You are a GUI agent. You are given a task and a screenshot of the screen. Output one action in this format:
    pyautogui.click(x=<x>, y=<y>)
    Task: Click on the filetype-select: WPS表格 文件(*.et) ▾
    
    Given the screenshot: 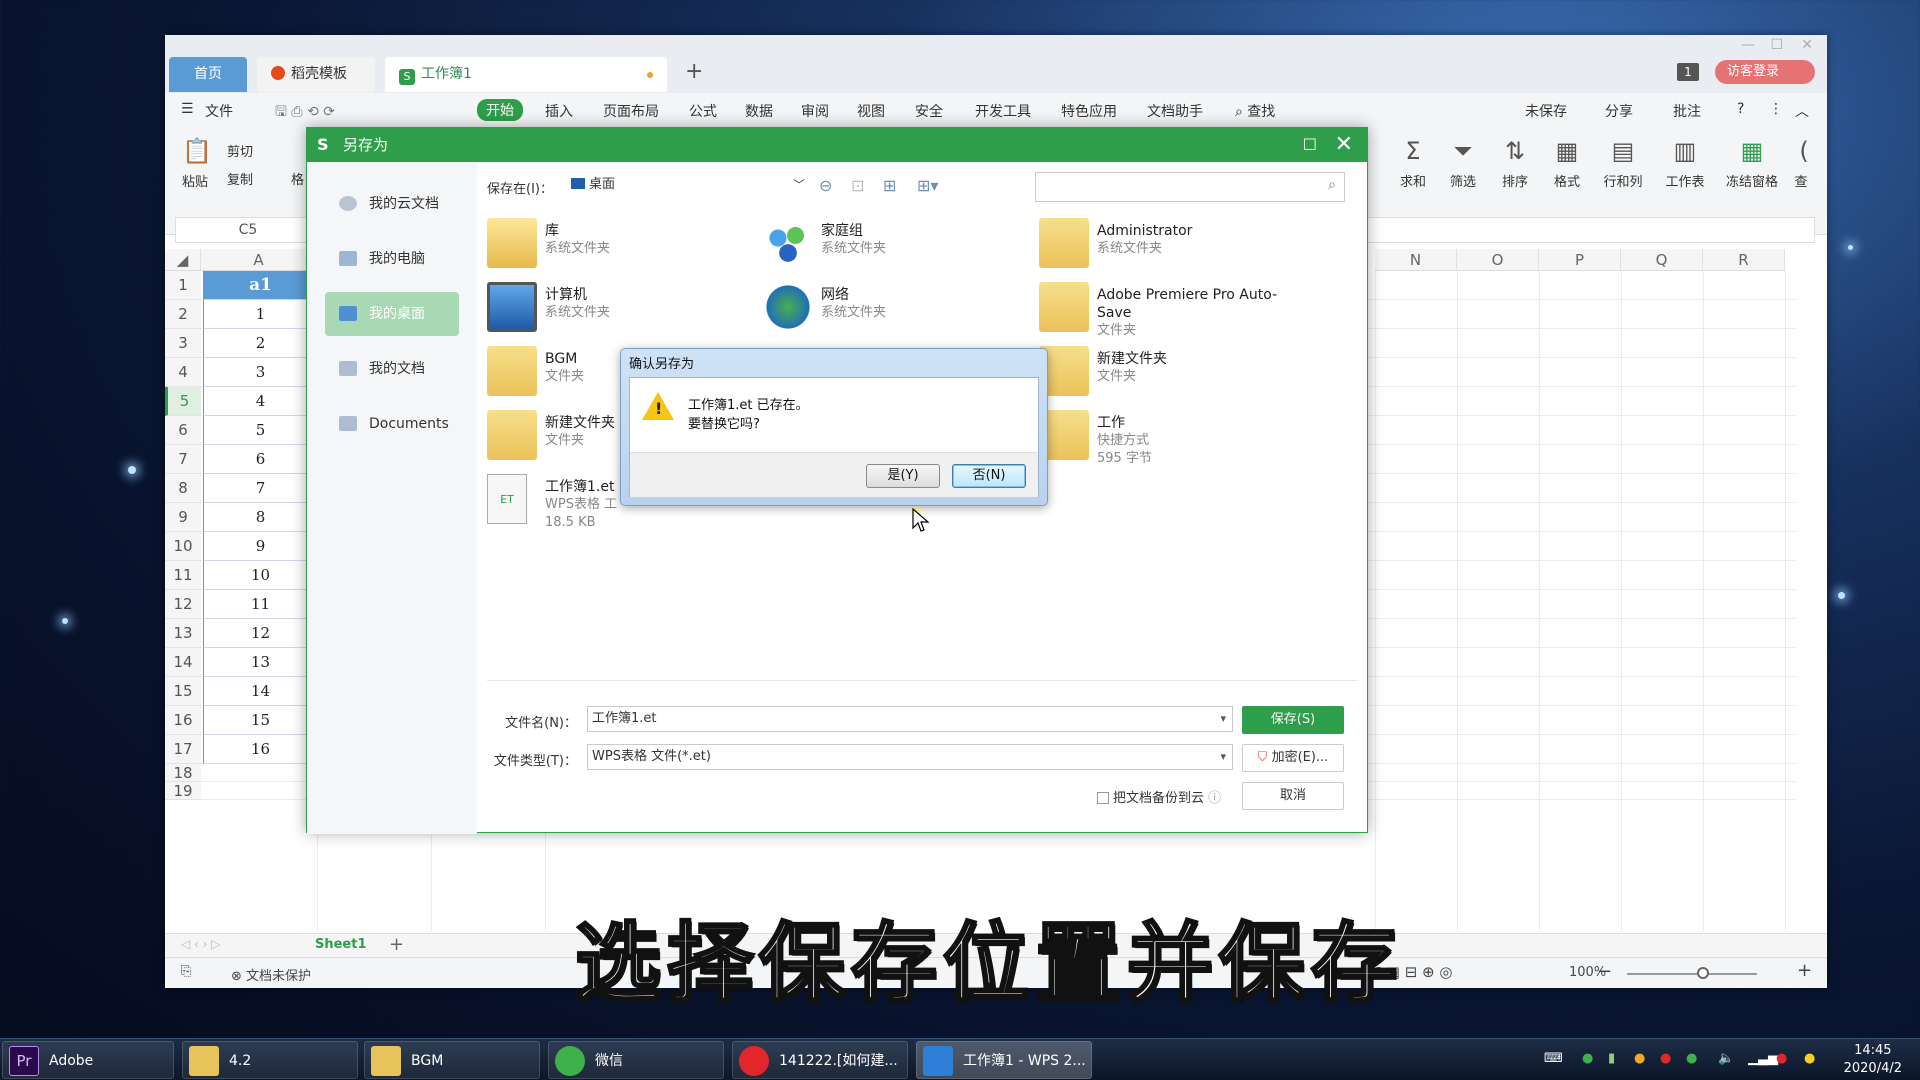 What is the action you would take?
    pyautogui.click(x=910, y=757)
    